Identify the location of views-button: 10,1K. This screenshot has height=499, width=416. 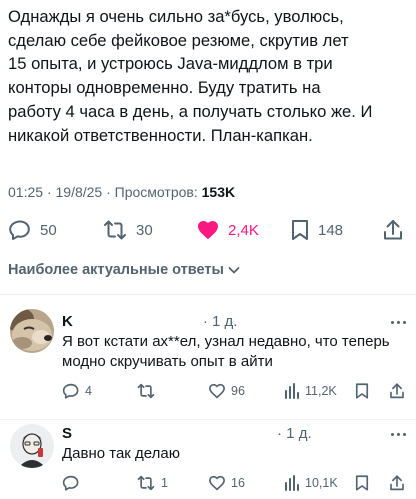
(311, 483).